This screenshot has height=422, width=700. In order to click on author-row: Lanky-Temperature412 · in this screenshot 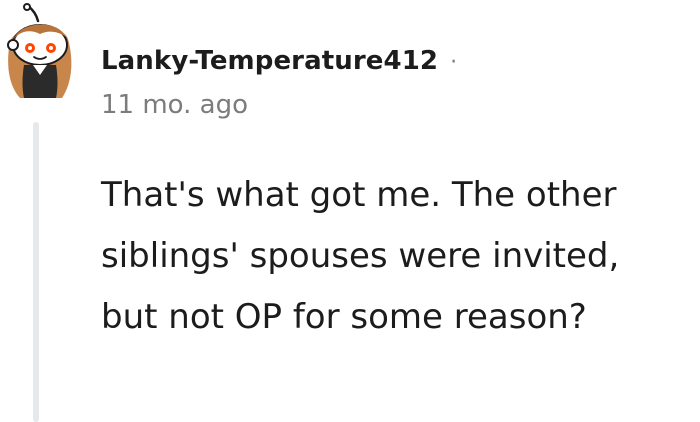, I will do `click(279, 61)`.